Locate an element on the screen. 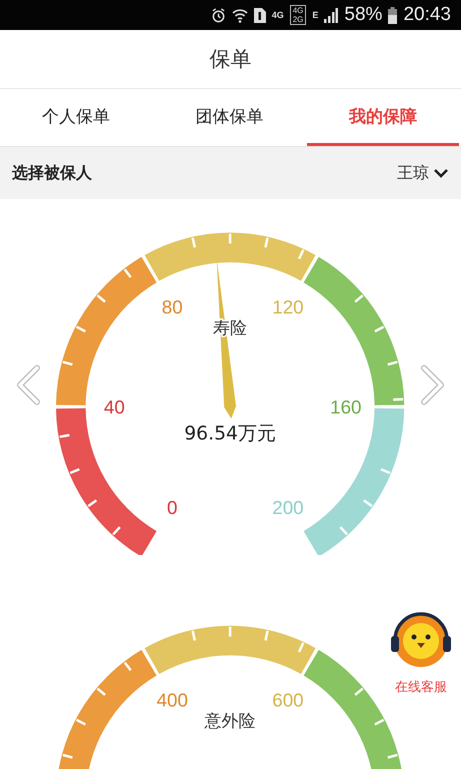 This screenshot has width=461, height=769. gauge-tick-label: 120 is located at coordinates (288, 307).